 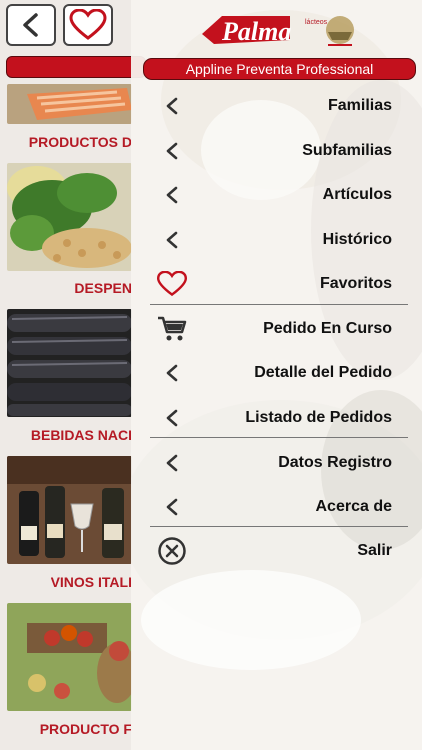 I want to click on category-item: PRODUCTO F, so click(x=69, y=673).